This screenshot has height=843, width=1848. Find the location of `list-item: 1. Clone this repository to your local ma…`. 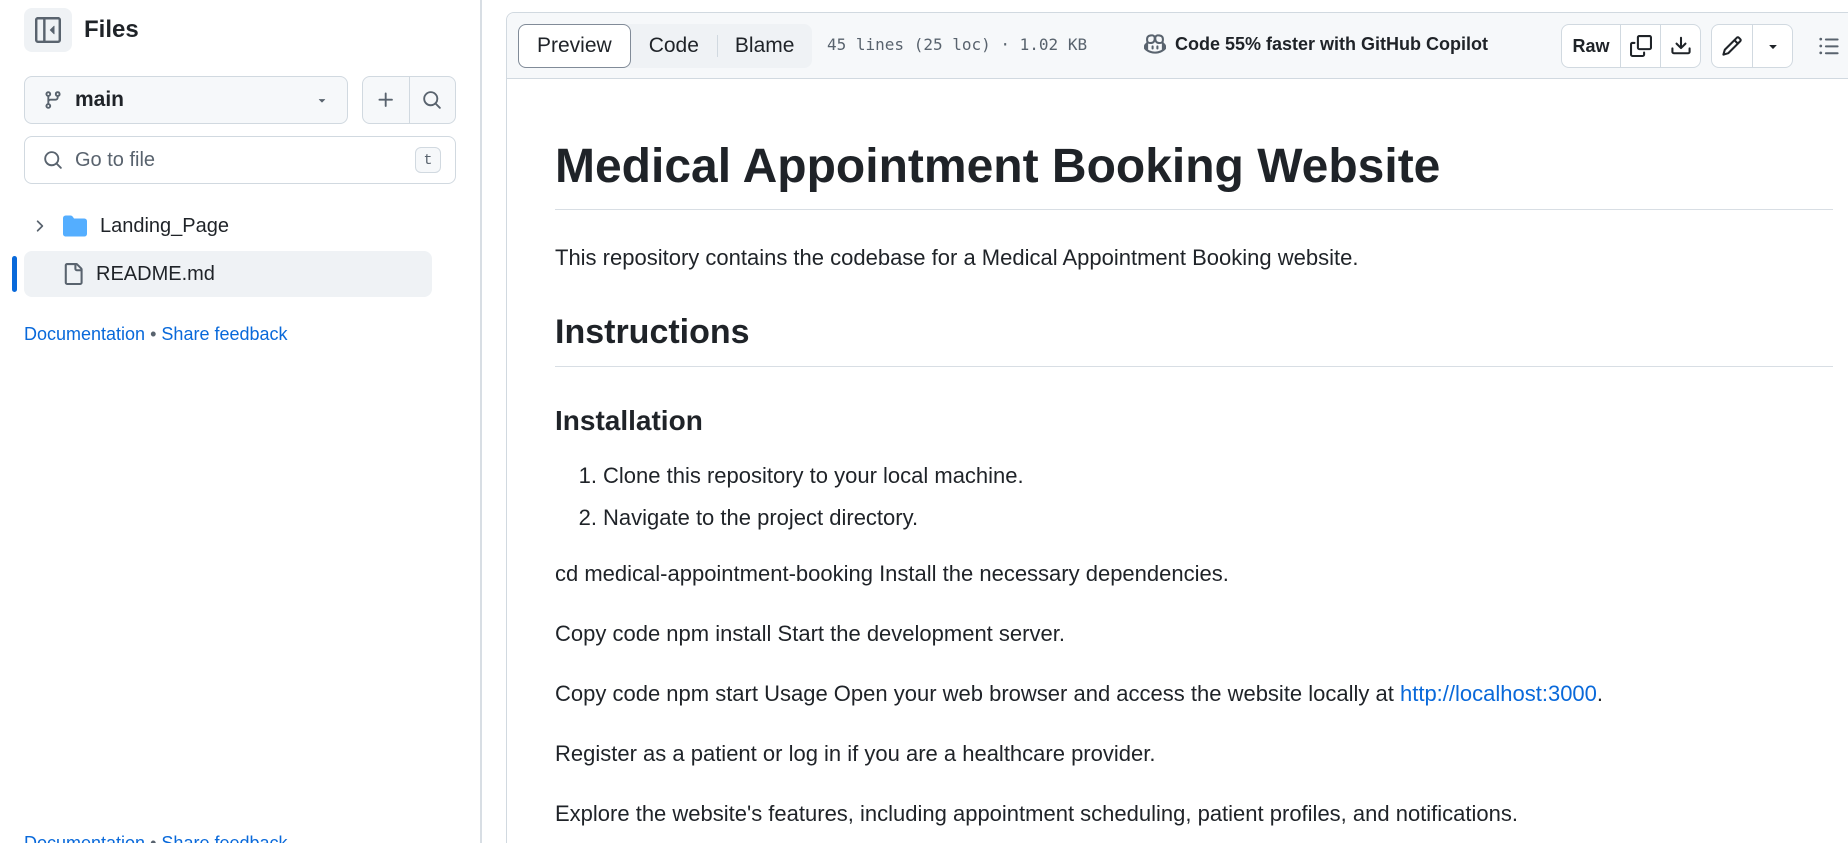

list-item: 1. Clone this repository to your local ma… is located at coordinates (801, 475).